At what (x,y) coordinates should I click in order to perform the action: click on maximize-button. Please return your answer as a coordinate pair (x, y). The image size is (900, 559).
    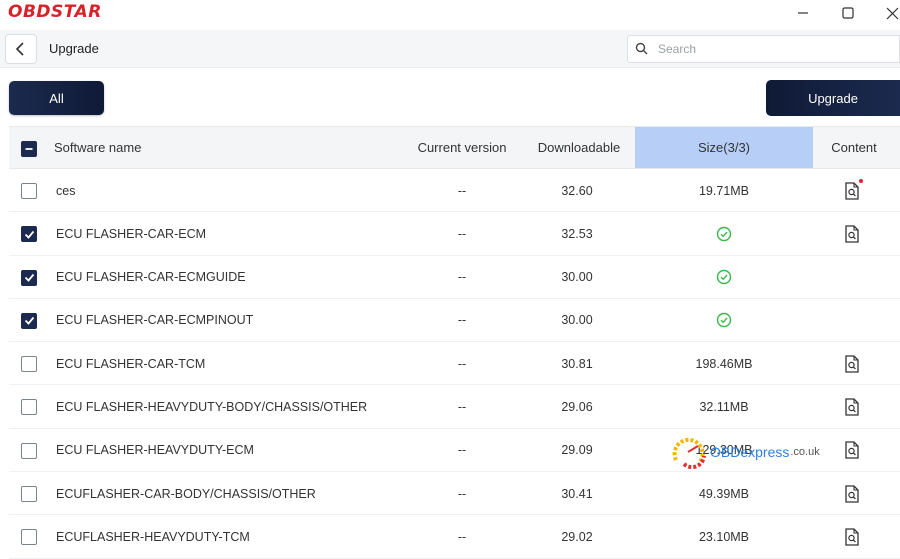
    Looking at the image, I should click on (848, 13).